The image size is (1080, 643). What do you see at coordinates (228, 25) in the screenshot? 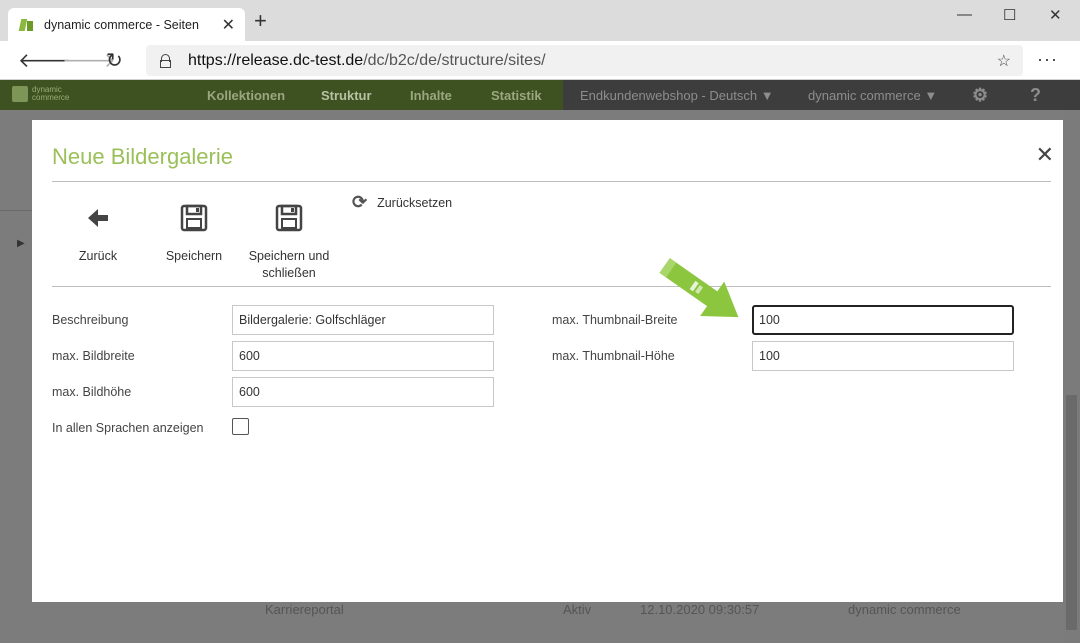
I see `tab-close-icon: ✕` at bounding box center [228, 25].